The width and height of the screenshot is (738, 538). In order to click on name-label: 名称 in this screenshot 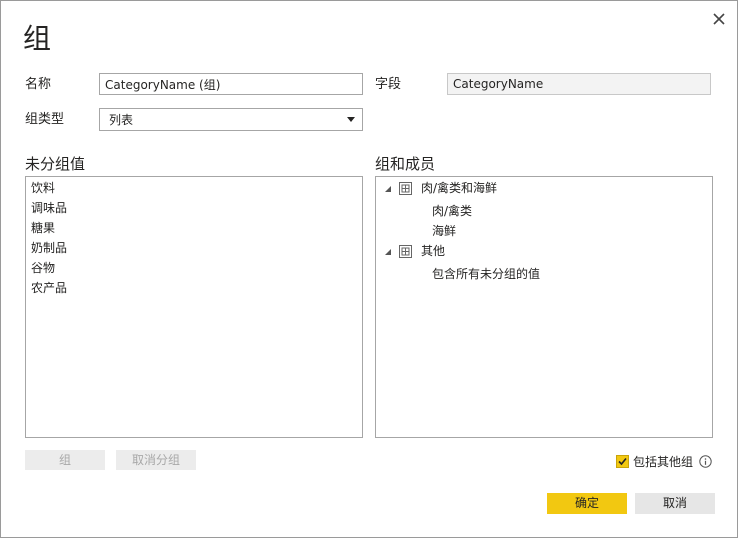, I will do `click(38, 84)`.